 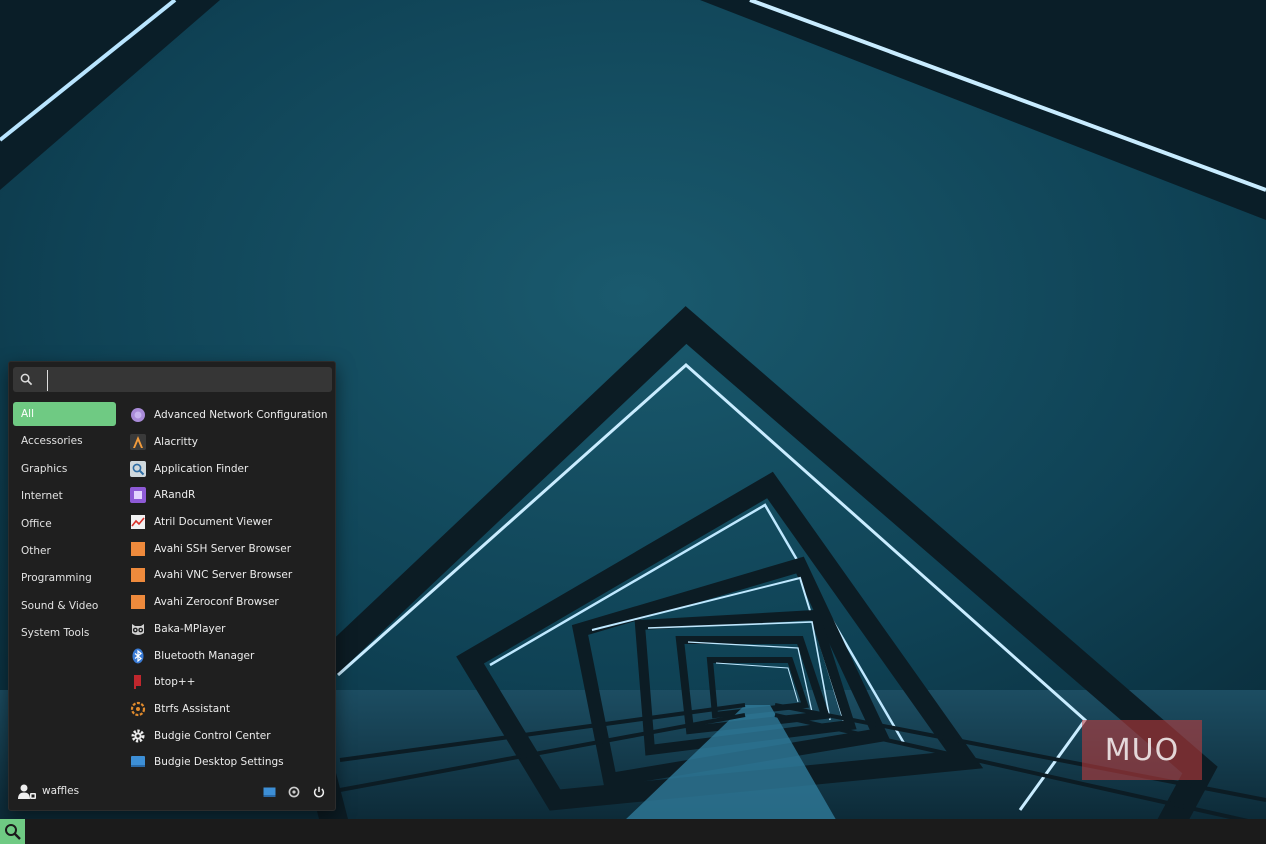 What do you see at coordinates (27, 792) in the screenshot?
I see `user-icon` at bounding box center [27, 792].